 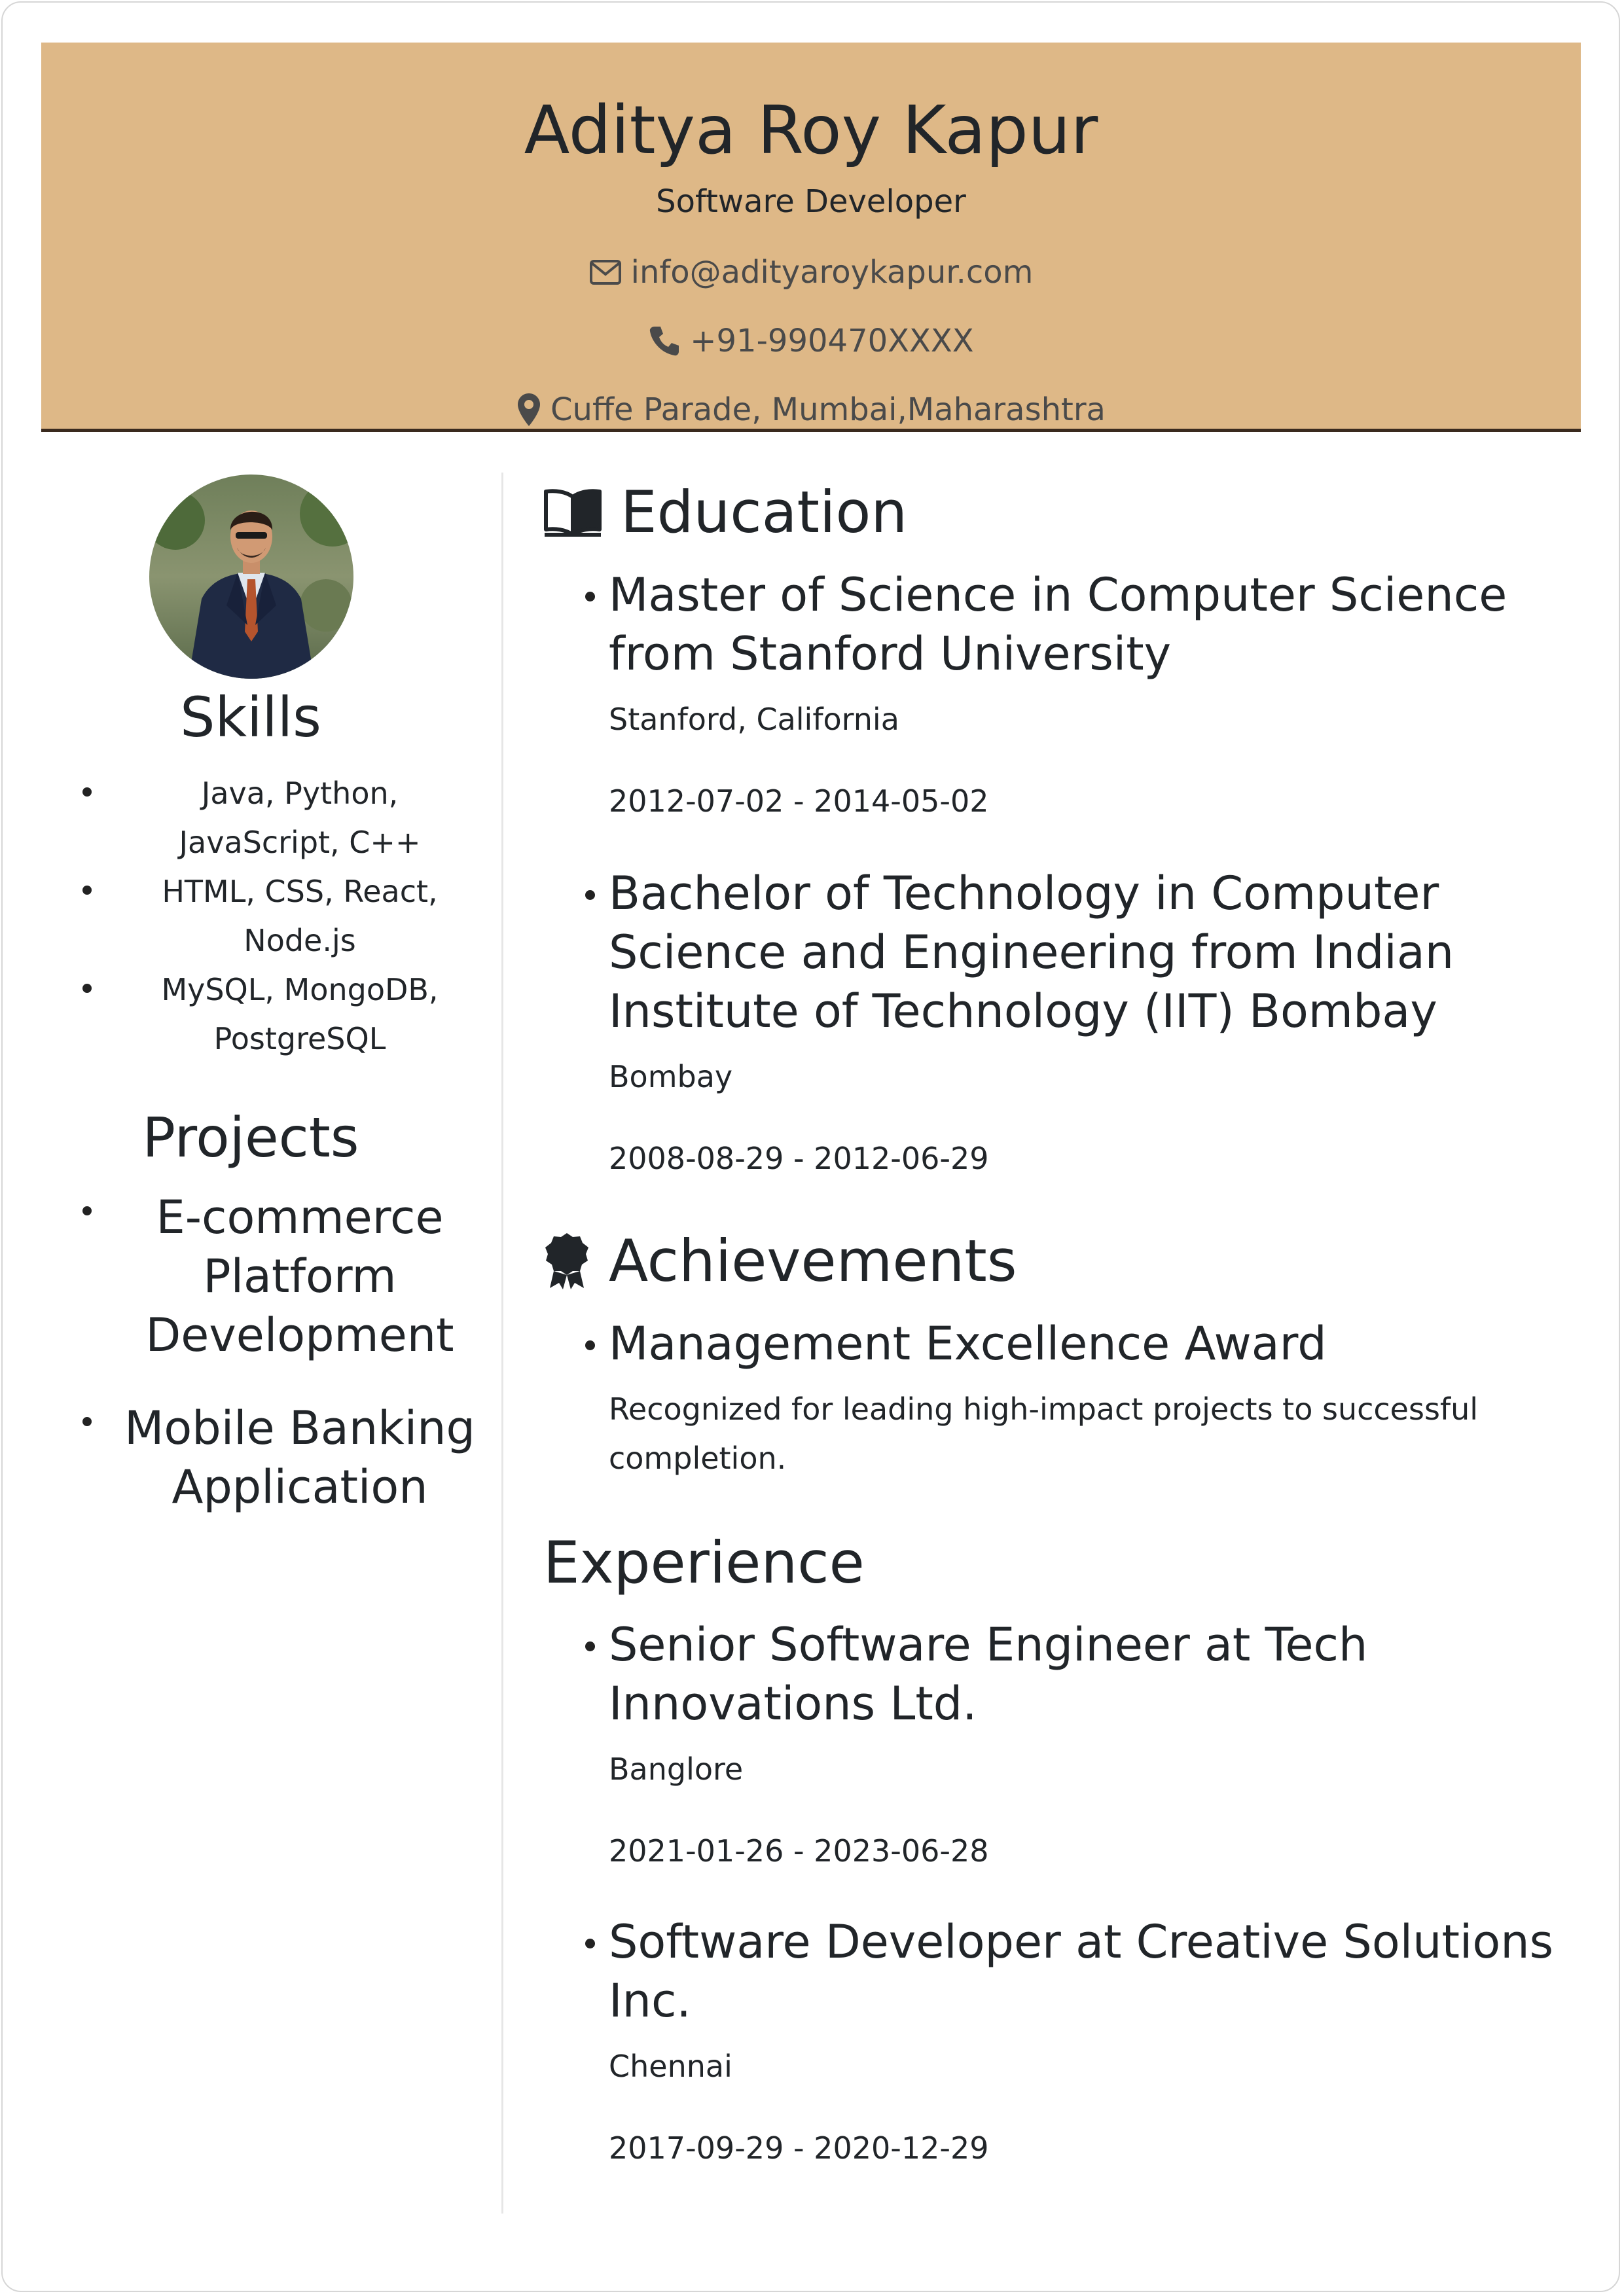 I want to click on education-location: Bombay, so click(x=671, y=1076).